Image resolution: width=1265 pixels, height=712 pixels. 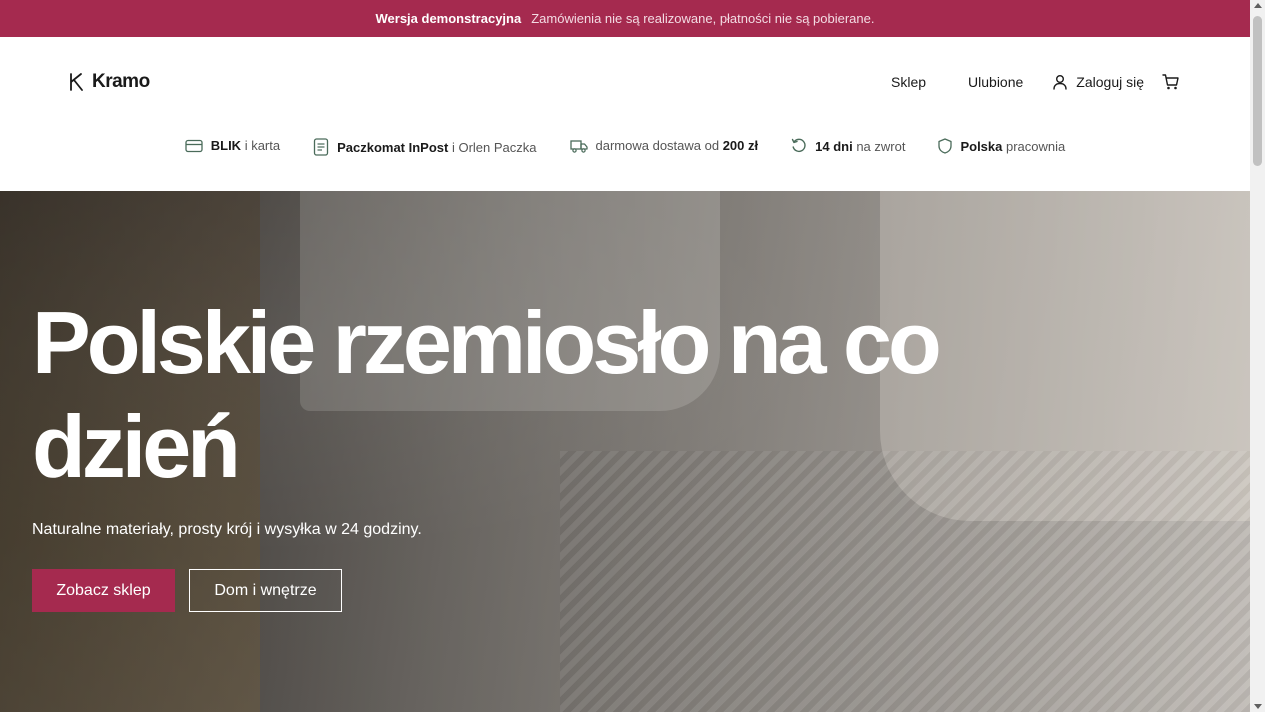 I want to click on cart-icon, so click(x=1170, y=82).